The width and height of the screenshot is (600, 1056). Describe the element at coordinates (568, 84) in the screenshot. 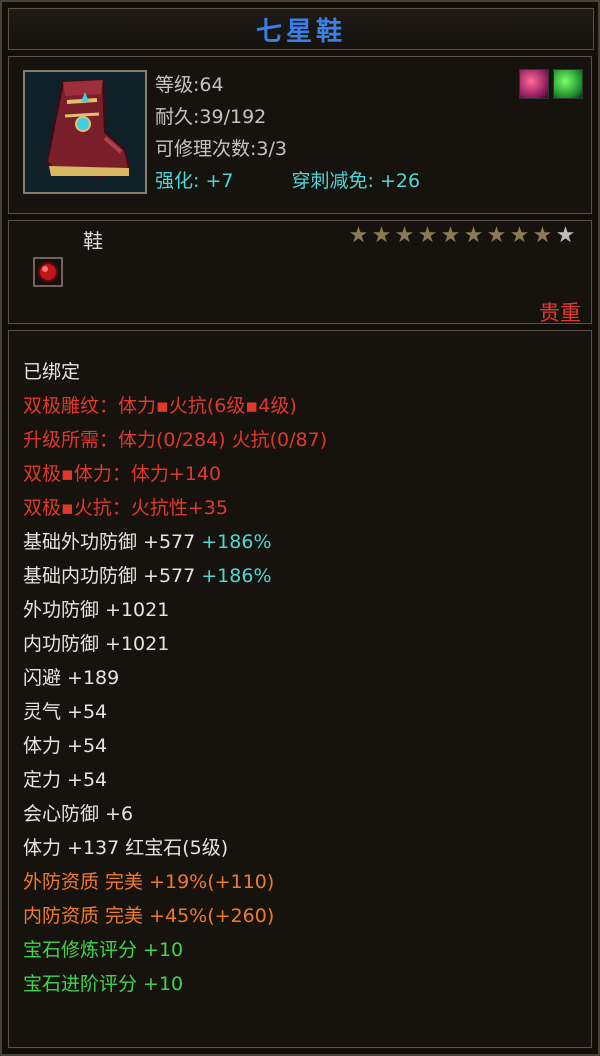

I see `nature-rune-icon` at that location.